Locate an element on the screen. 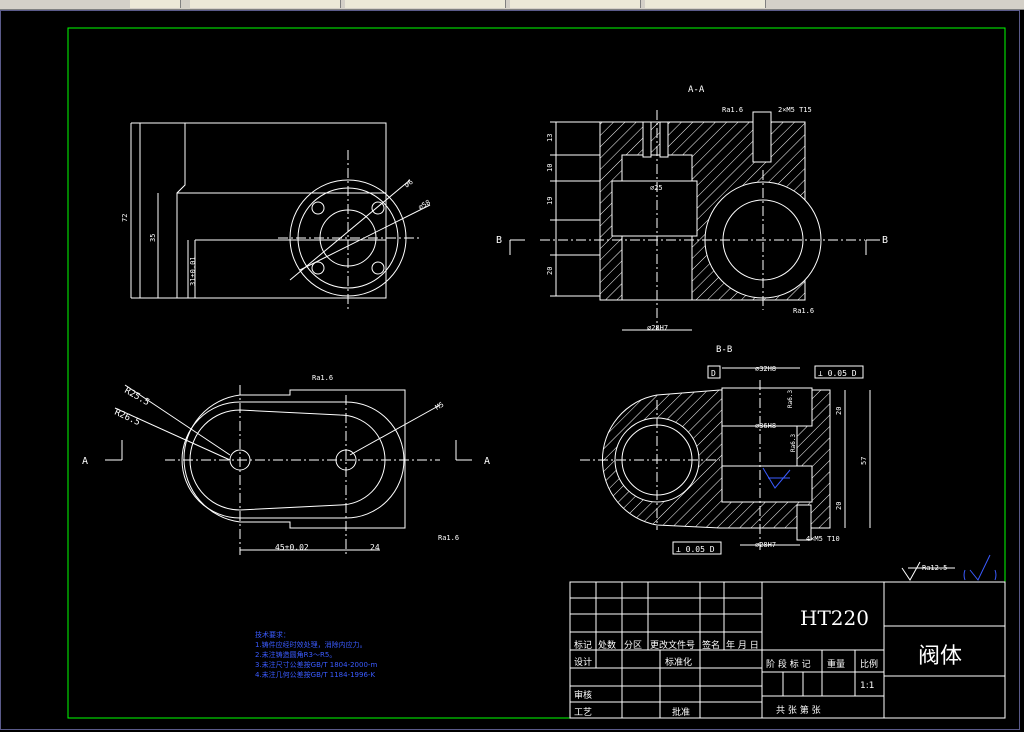  tb-header-doc: 更改文件号 is located at coordinates (673, 646).